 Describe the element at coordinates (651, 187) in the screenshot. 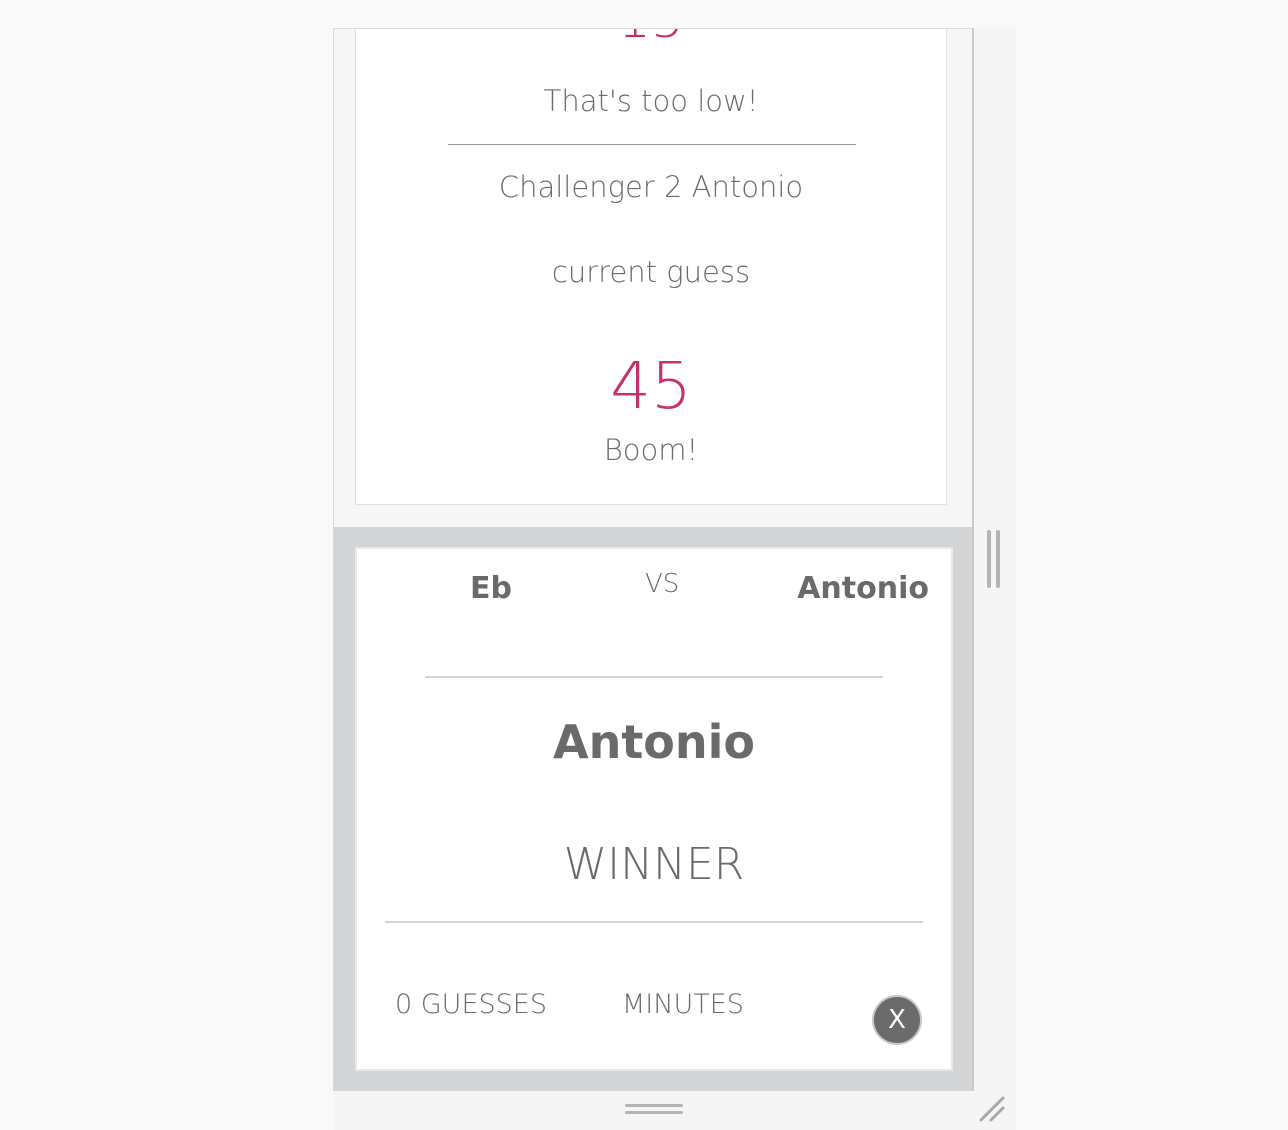

I see `challenger-name: Challenger 2 Antonio` at that location.